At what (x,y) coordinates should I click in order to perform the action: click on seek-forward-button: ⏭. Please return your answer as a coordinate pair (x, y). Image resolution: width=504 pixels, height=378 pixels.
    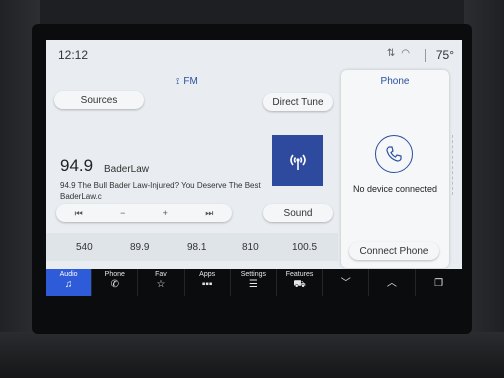
    Looking at the image, I should click on (209, 213).